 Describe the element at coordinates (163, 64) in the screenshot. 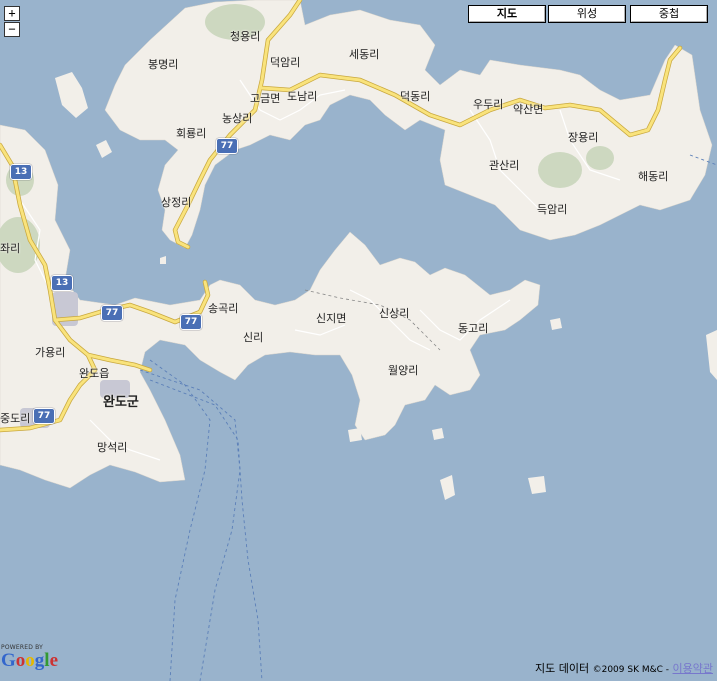

I see `place-label-bongmyeongri: 봉명리` at that location.